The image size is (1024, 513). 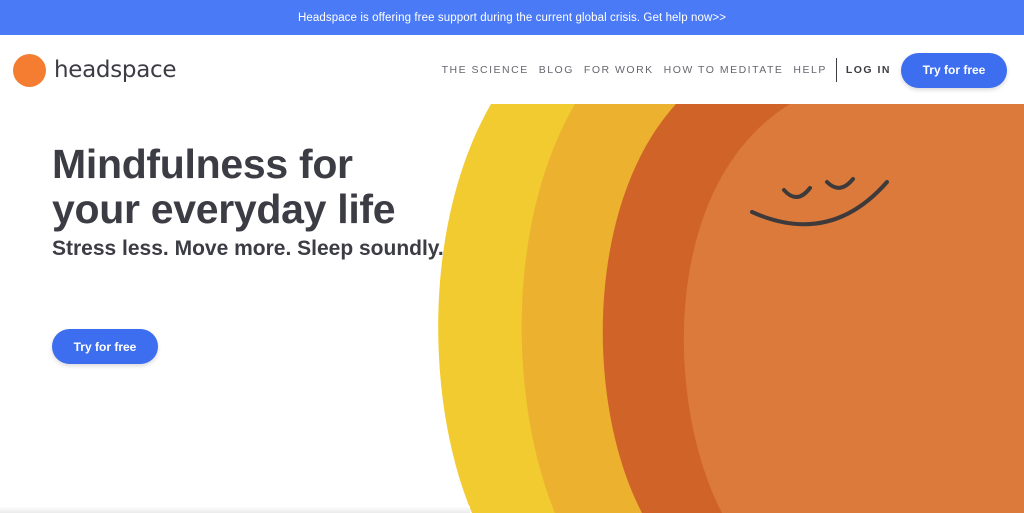 What do you see at coordinates (29, 70) in the screenshot?
I see `logo-circle-icon` at bounding box center [29, 70].